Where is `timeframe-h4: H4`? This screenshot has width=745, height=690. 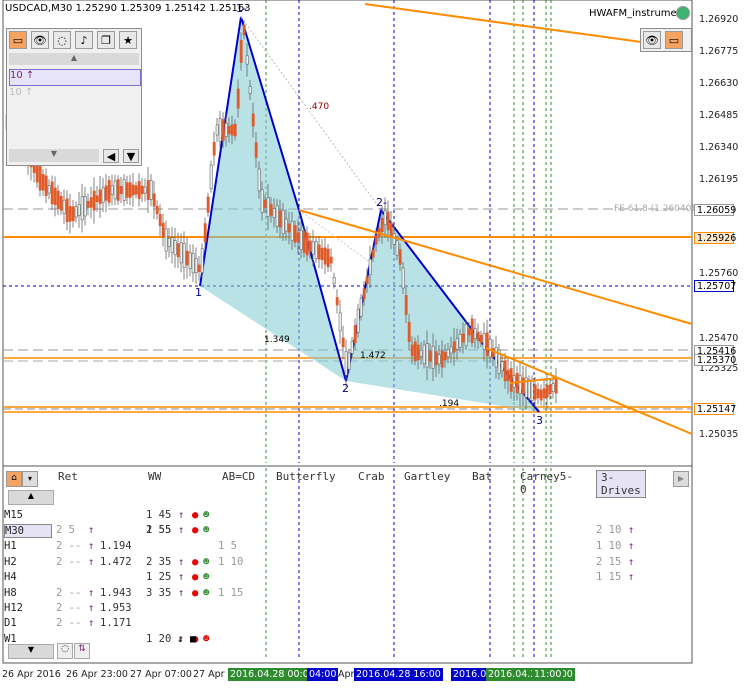
timeframe-h4: H4 is located at coordinates (10, 577).